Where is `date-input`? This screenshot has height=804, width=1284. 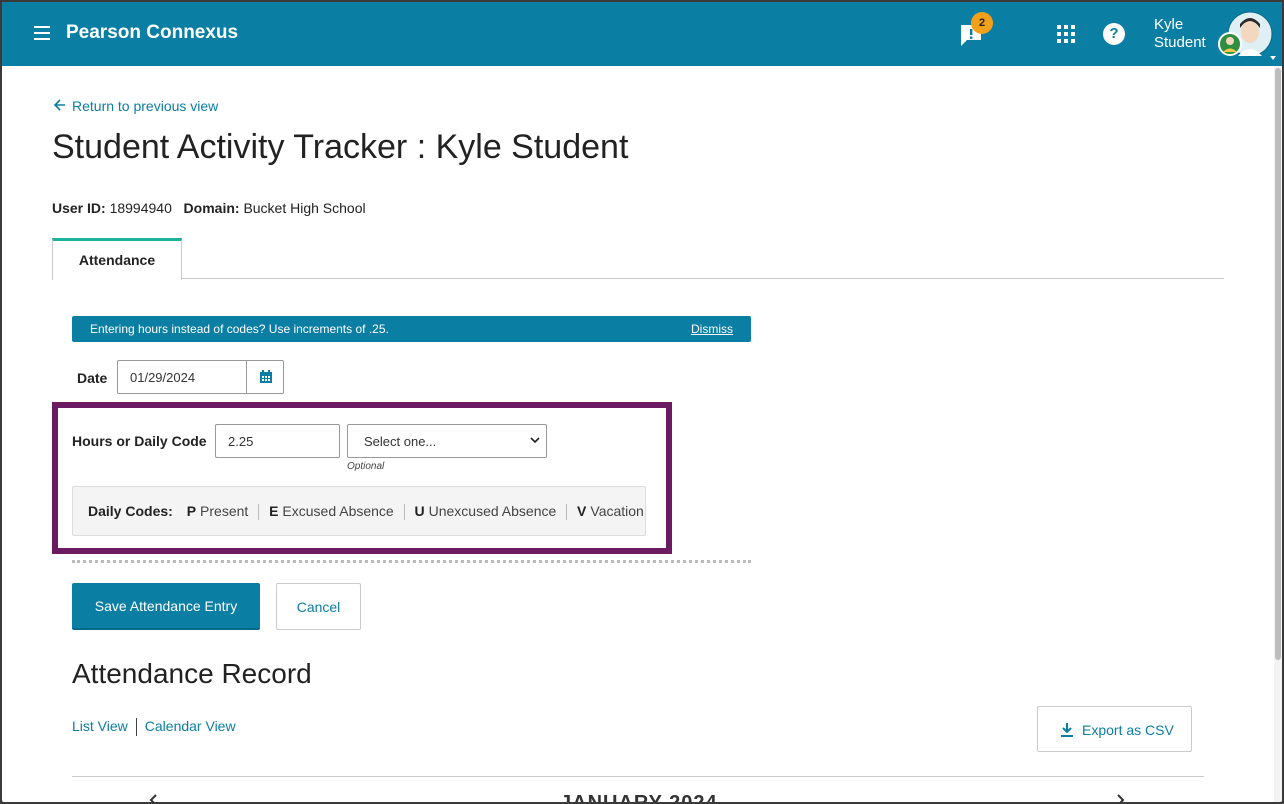 date-input is located at coordinates (182, 377).